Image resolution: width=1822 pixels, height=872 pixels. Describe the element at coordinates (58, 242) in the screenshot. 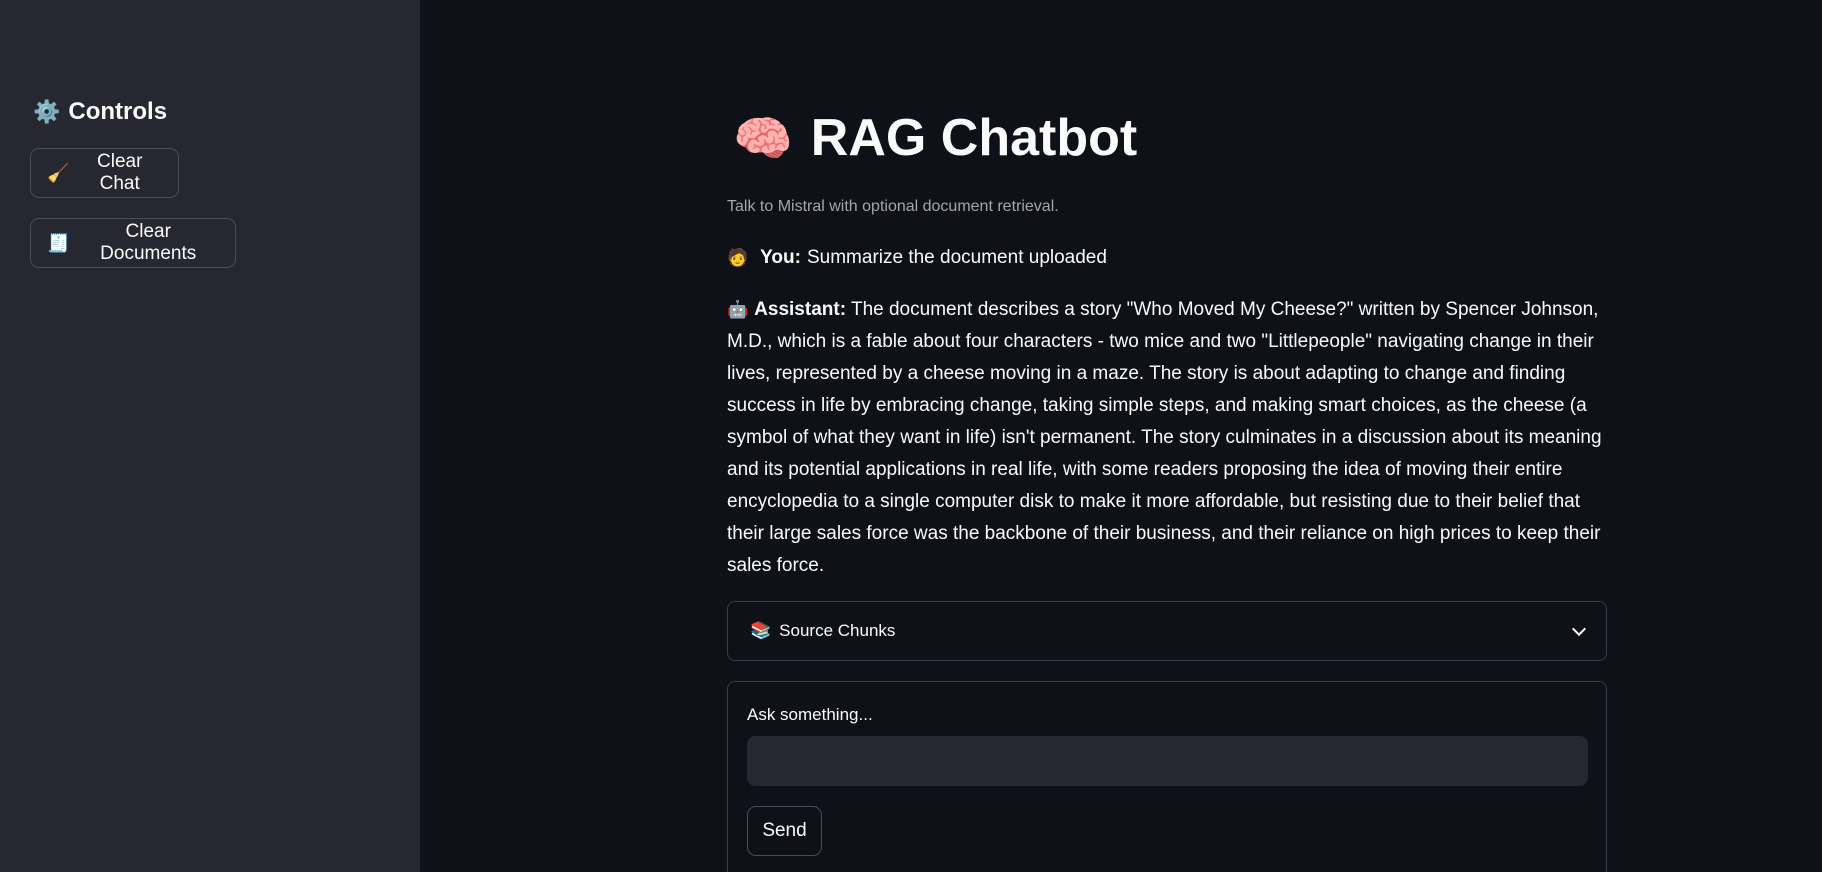

I see `receipt-icon: 🧾` at that location.